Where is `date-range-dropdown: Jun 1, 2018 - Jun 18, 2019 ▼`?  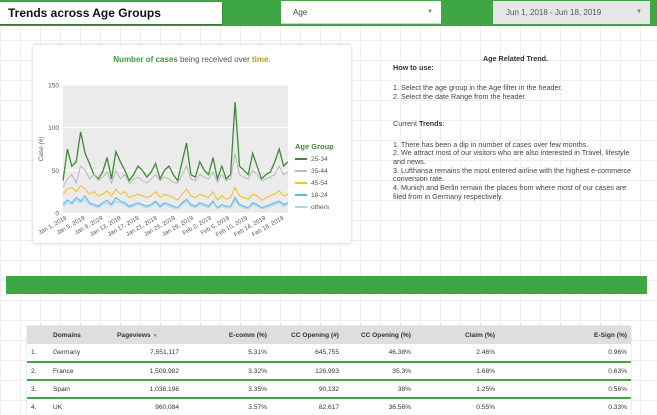 date-range-dropdown: Jun 1, 2018 - Jun 18, 2019 ▼ is located at coordinates (571, 12).